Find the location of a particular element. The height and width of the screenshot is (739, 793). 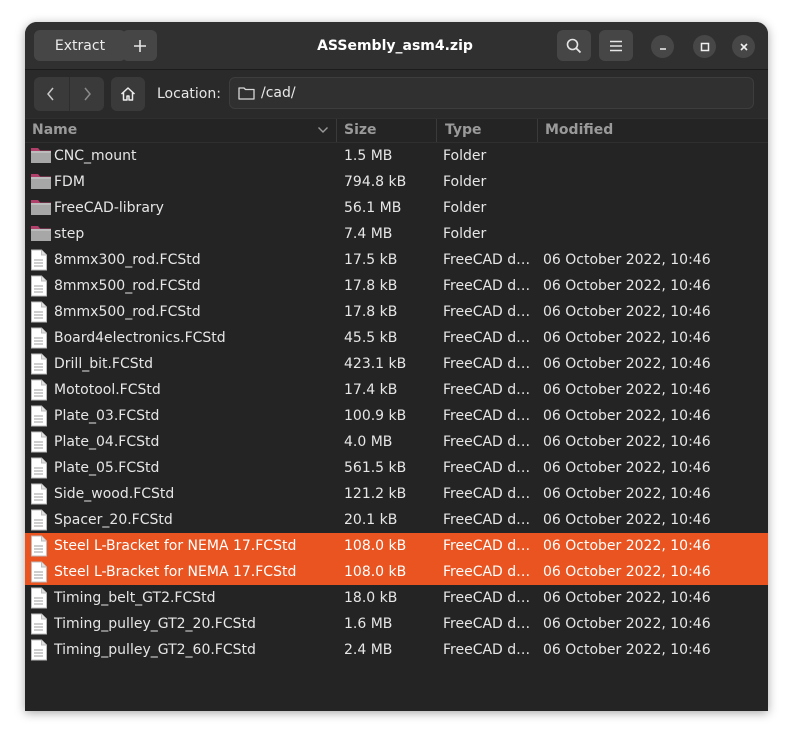

file-size: 108.0 kB is located at coordinates (375, 546).